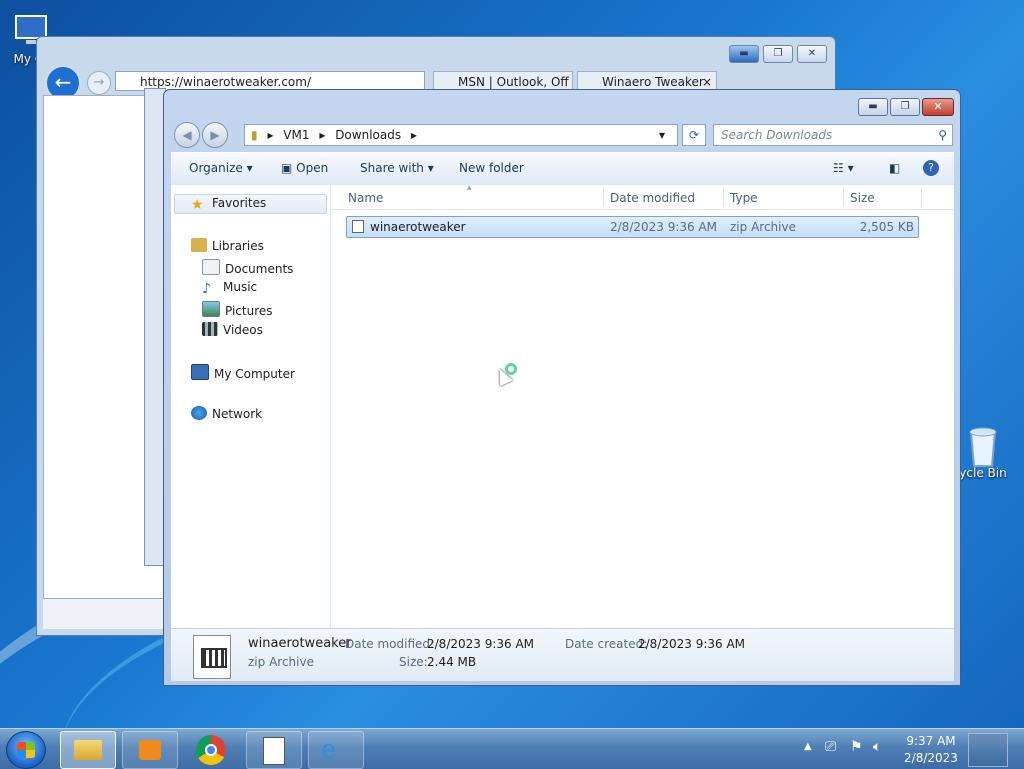  I want to click on open-icon: ▣, so click(287, 168).